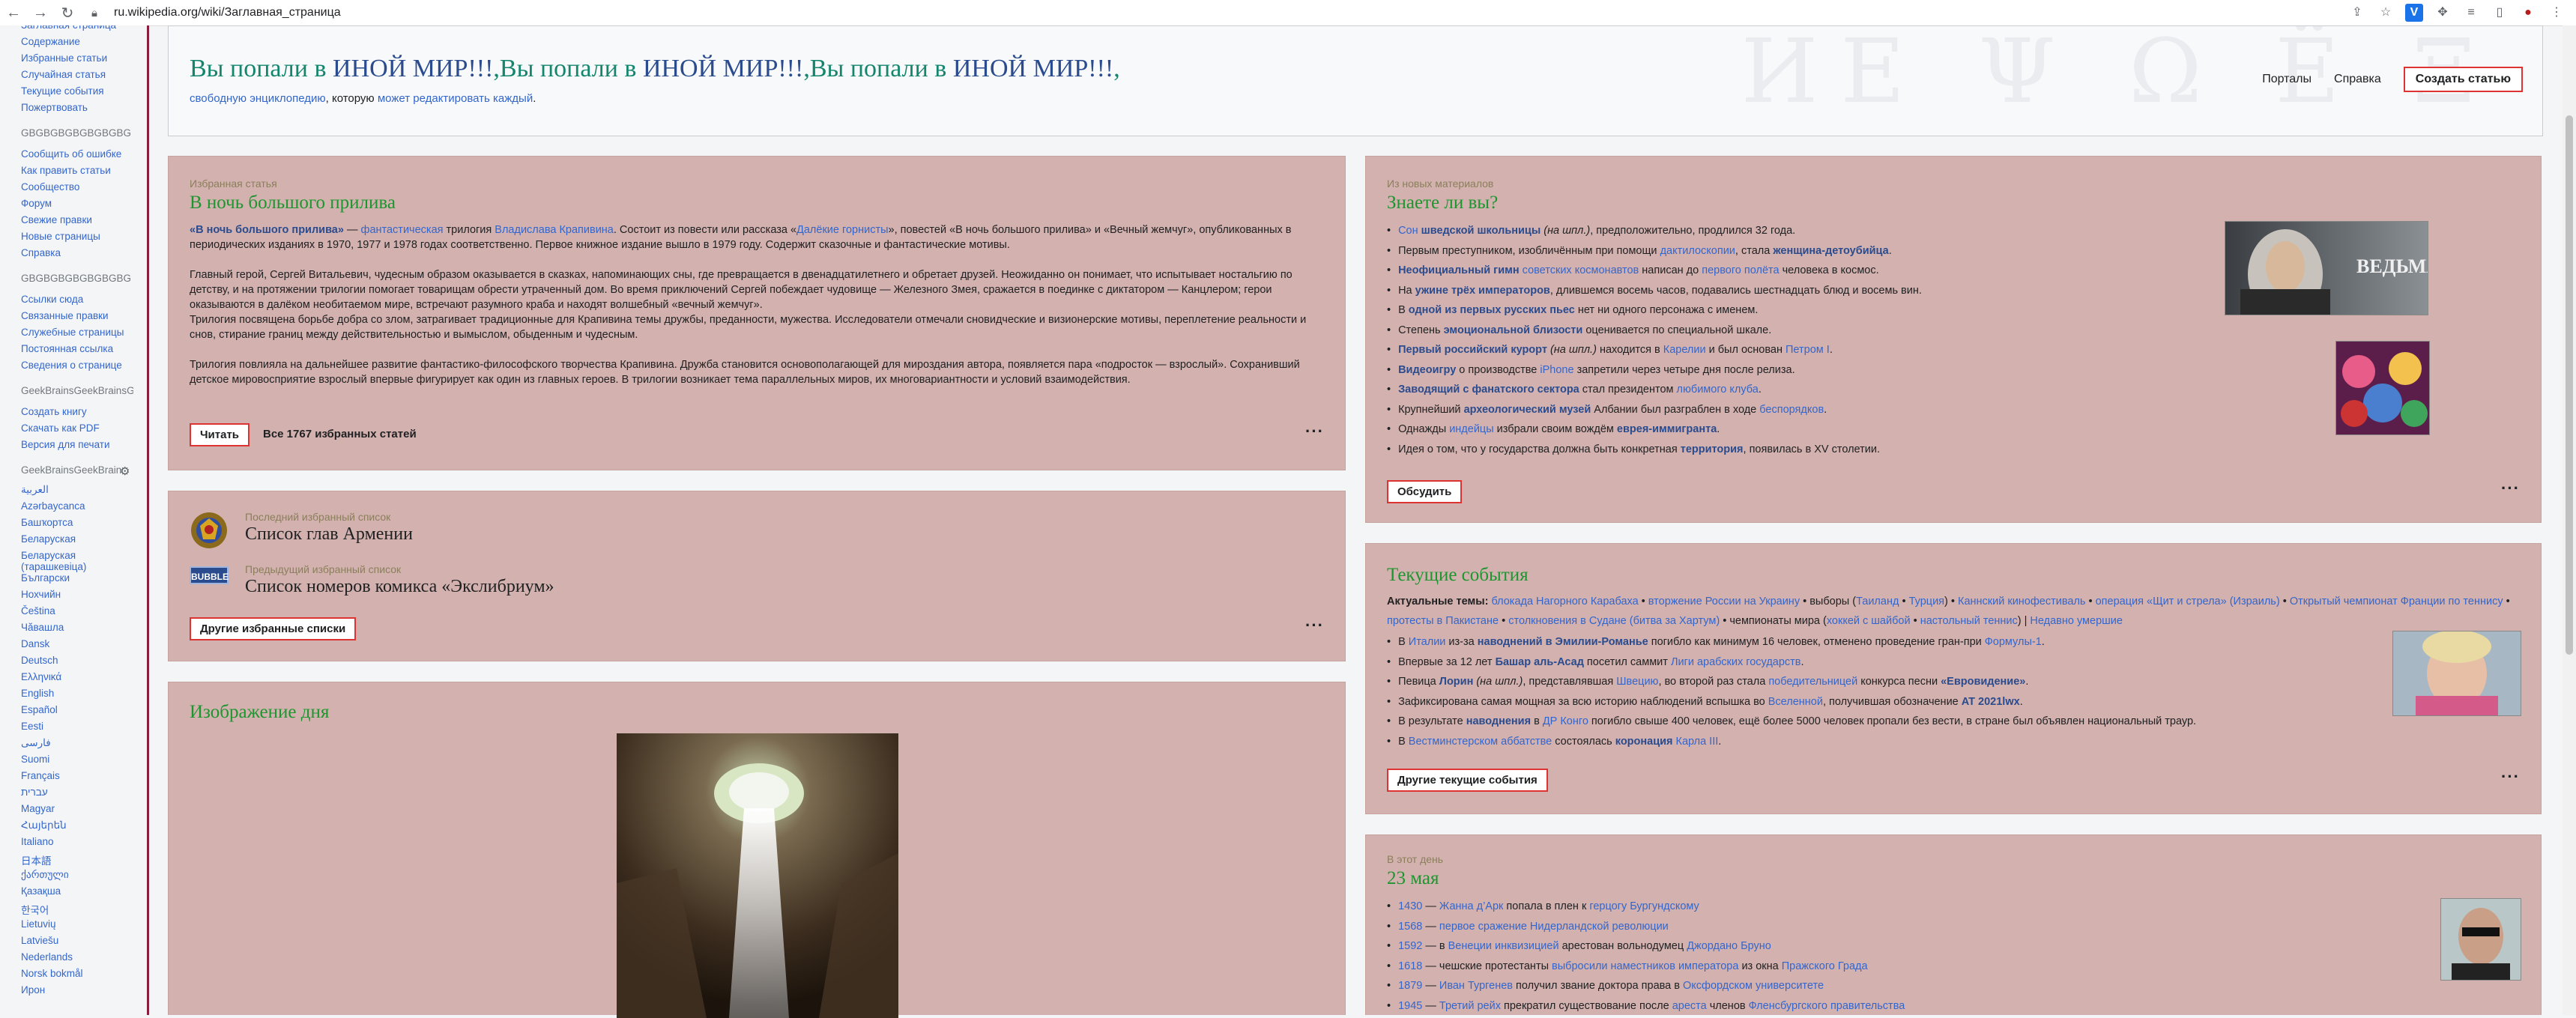 Image resolution: width=2576 pixels, height=1018 pixels. I want to click on bold-link: Неофициальный гимн, so click(1459, 270).